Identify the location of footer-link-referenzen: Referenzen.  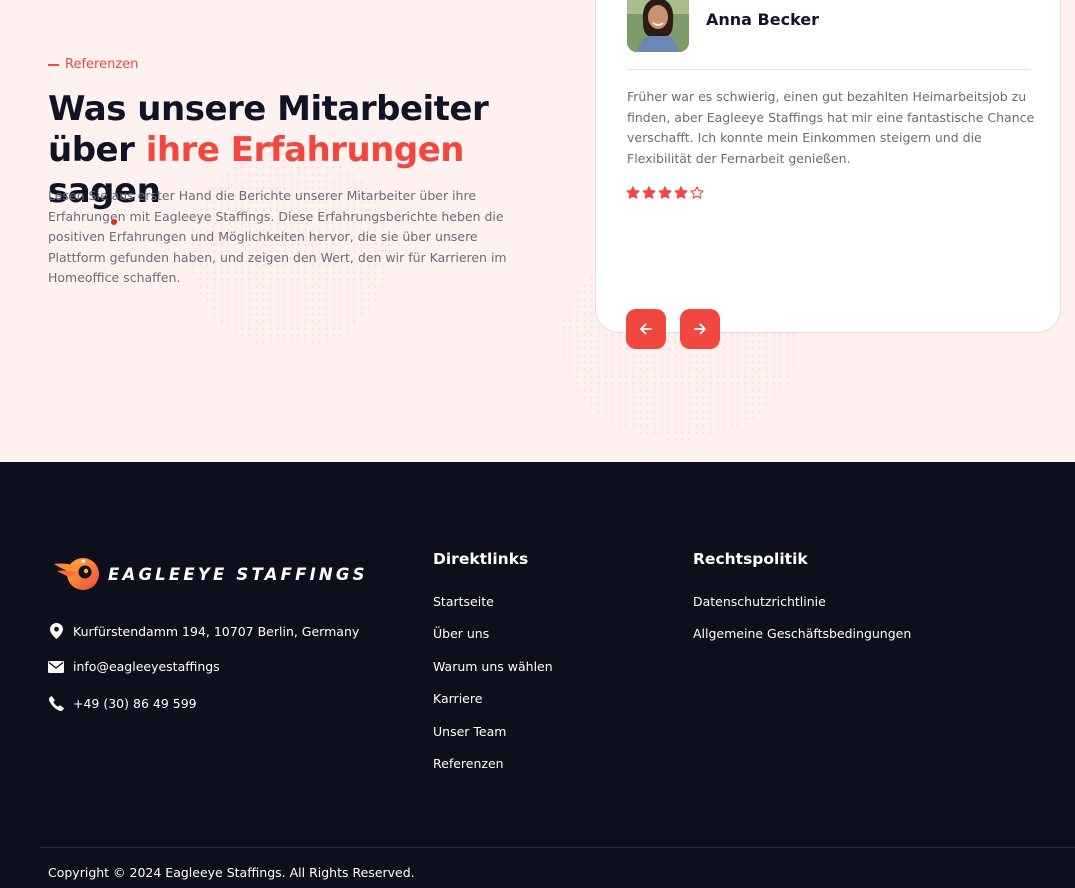
(468, 763).